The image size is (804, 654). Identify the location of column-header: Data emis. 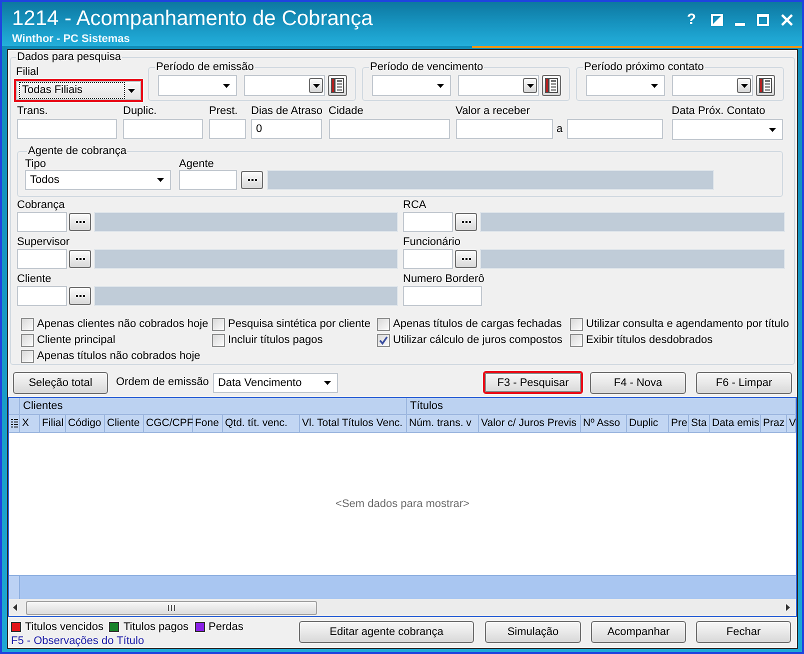
(735, 423).